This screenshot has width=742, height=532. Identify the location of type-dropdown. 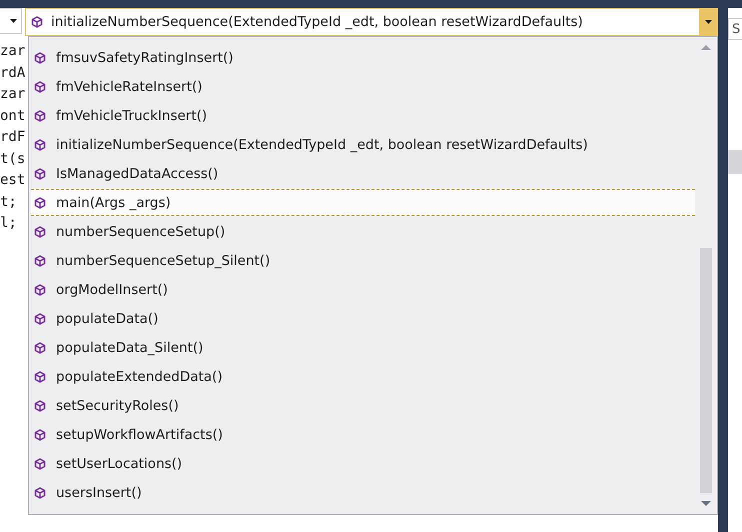
(11, 21).